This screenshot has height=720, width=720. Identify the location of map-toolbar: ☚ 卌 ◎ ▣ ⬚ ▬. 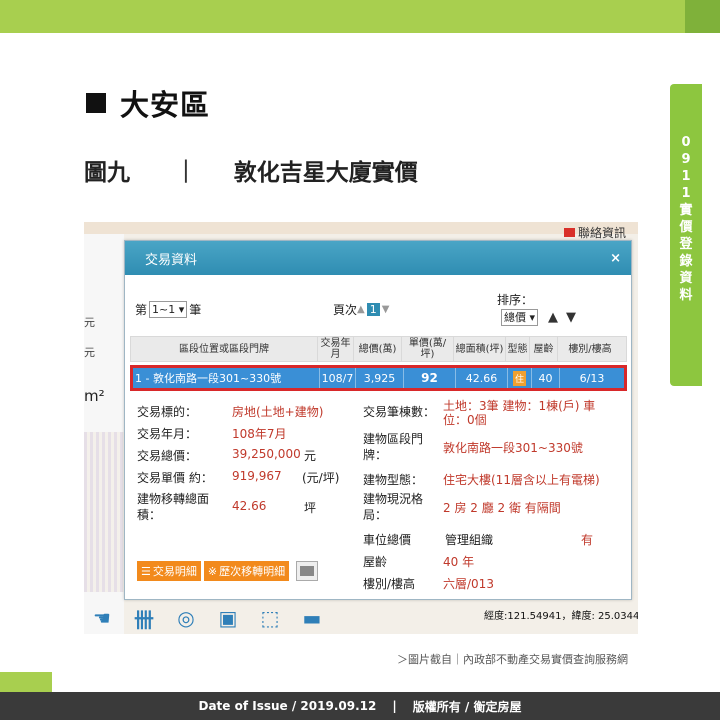
(234, 618).